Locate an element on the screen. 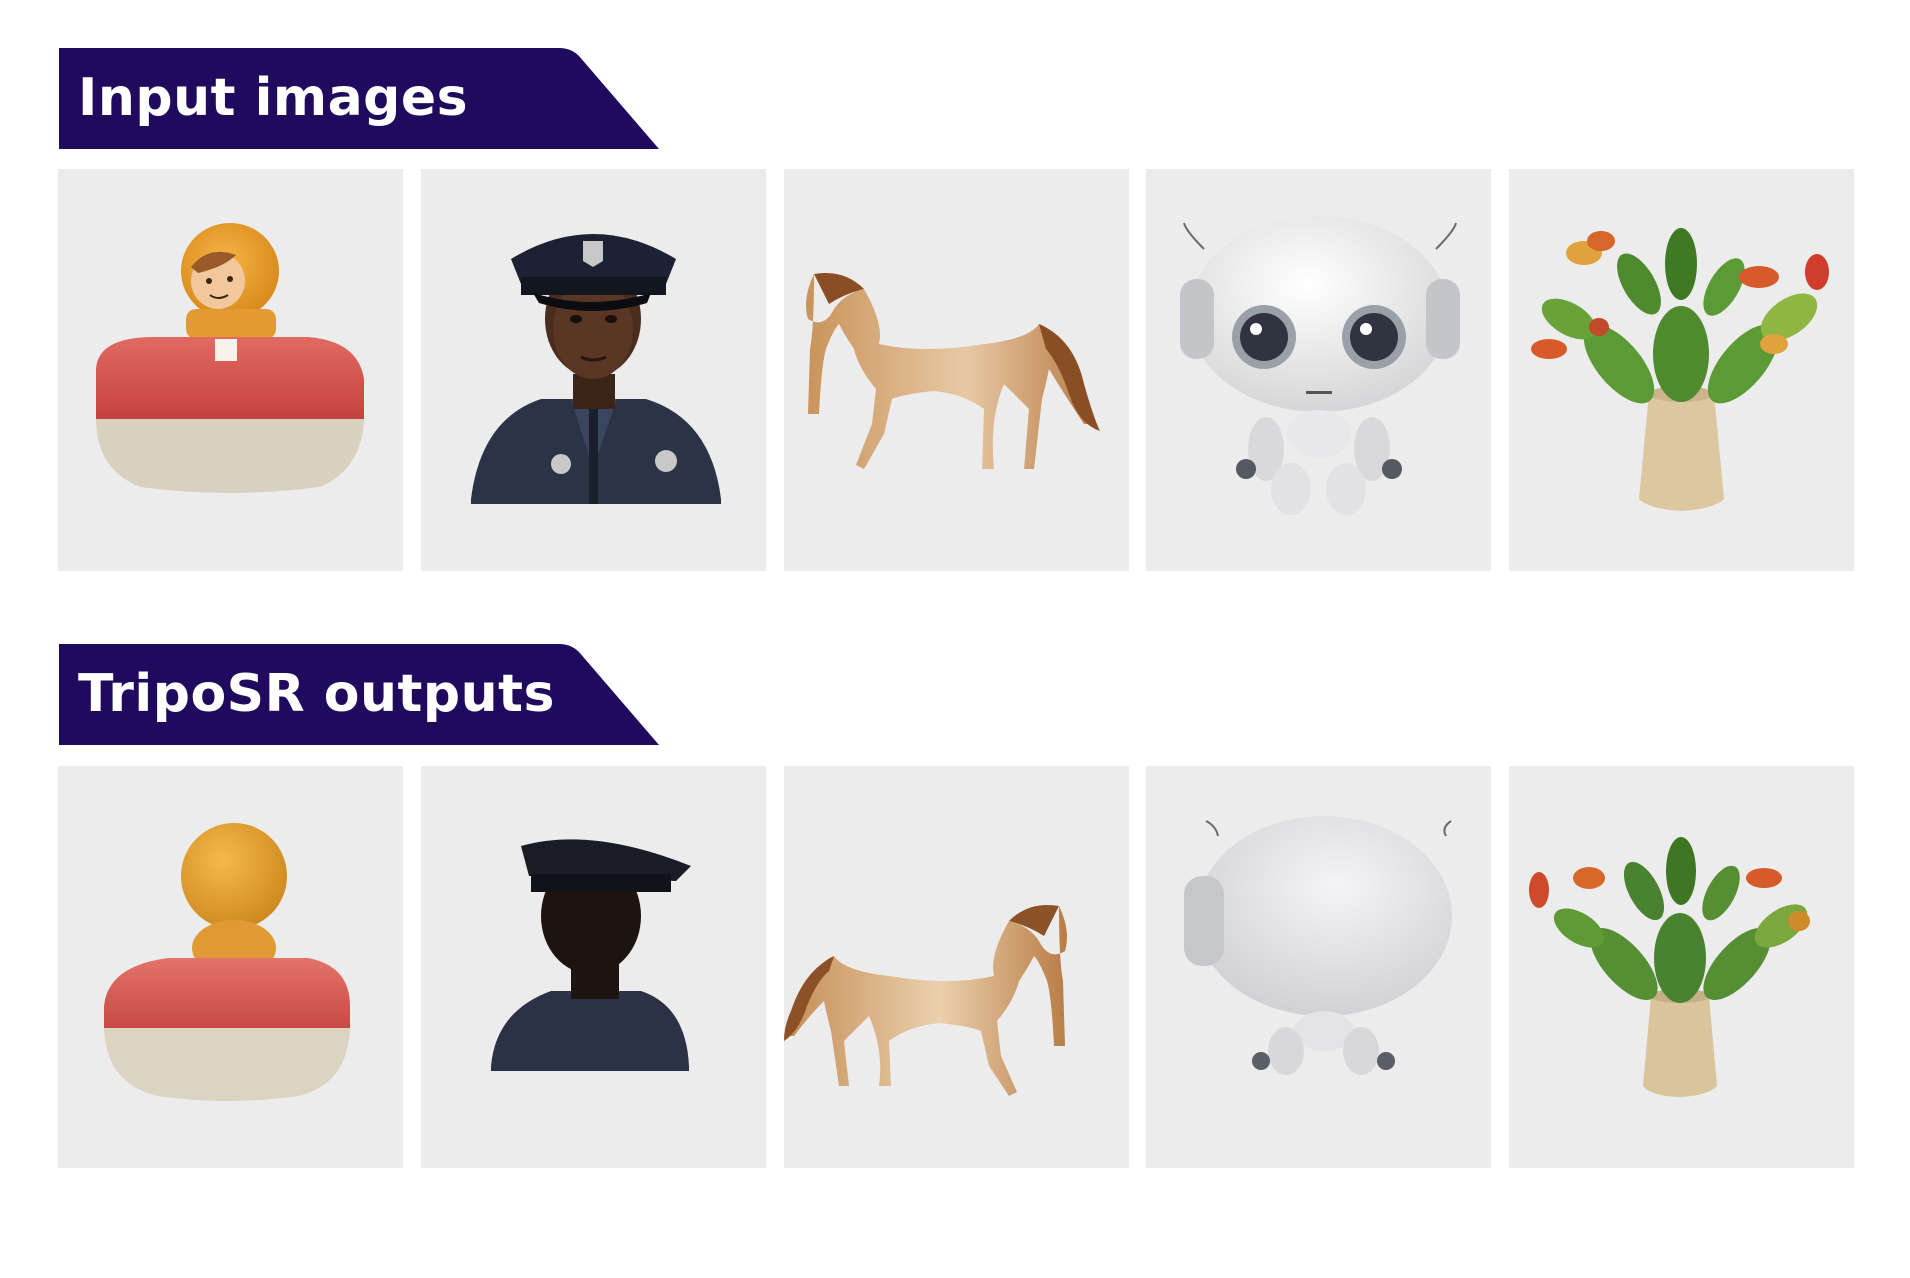 The height and width of the screenshot is (1278, 1910). input-image-police-officer is located at coordinates (593, 370).